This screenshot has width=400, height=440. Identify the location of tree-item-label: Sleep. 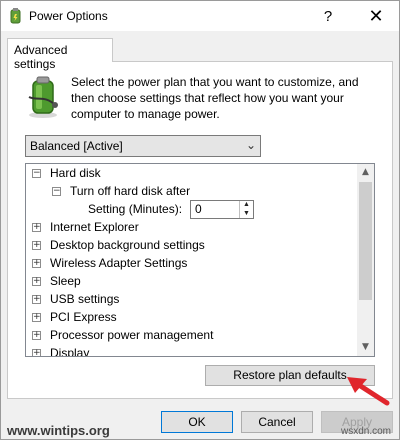
(65, 281).